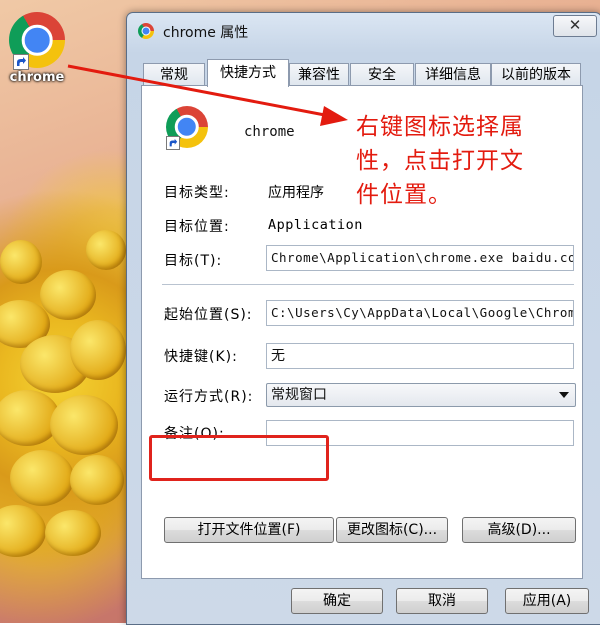 The image size is (600, 625). I want to click on ok-button: 确定, so click(337, 601).